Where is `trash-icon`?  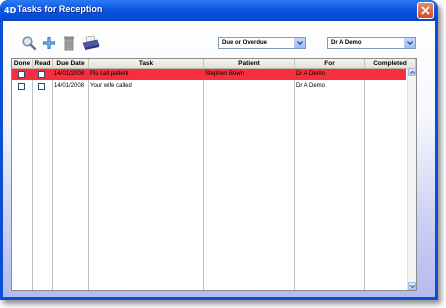 trash-icon is located at coordinates (69, 43).